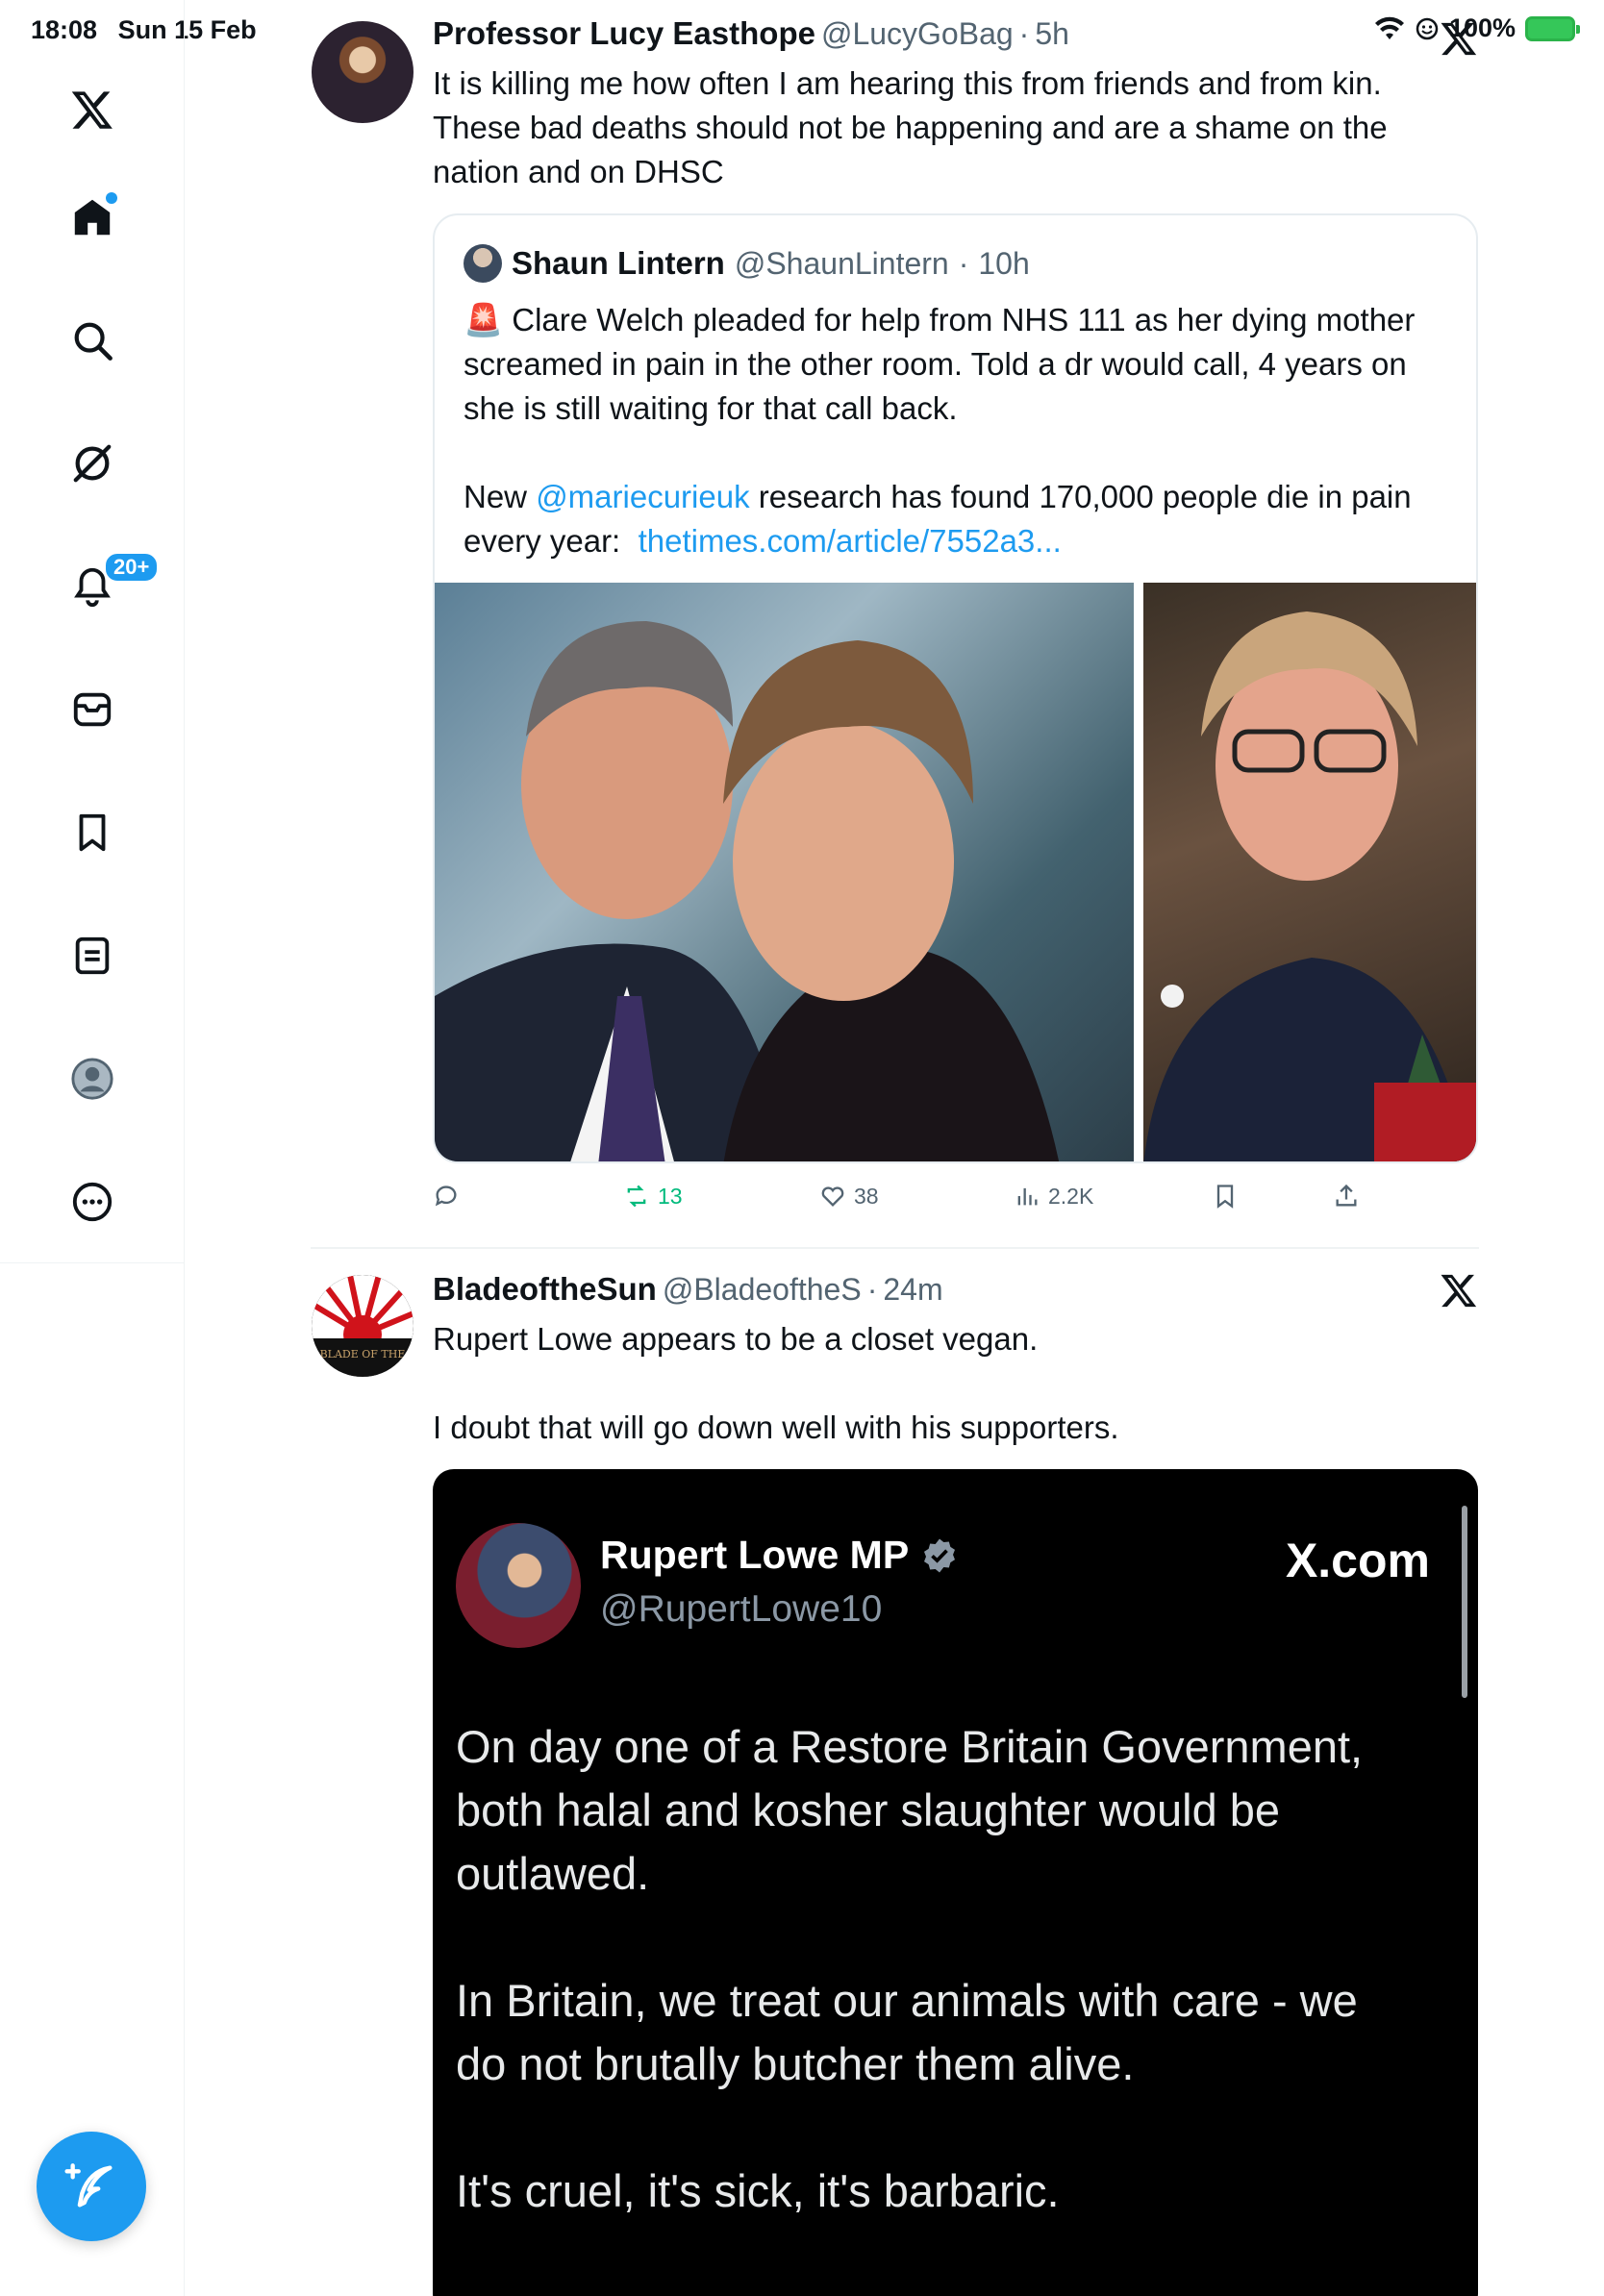 Image resolution: width=1604 pixels, height=2296 pixels. What do you see at coordinates (849, 1196) in the screenshot?
I see `like-button: 38` at bounding box center [849, 1196].